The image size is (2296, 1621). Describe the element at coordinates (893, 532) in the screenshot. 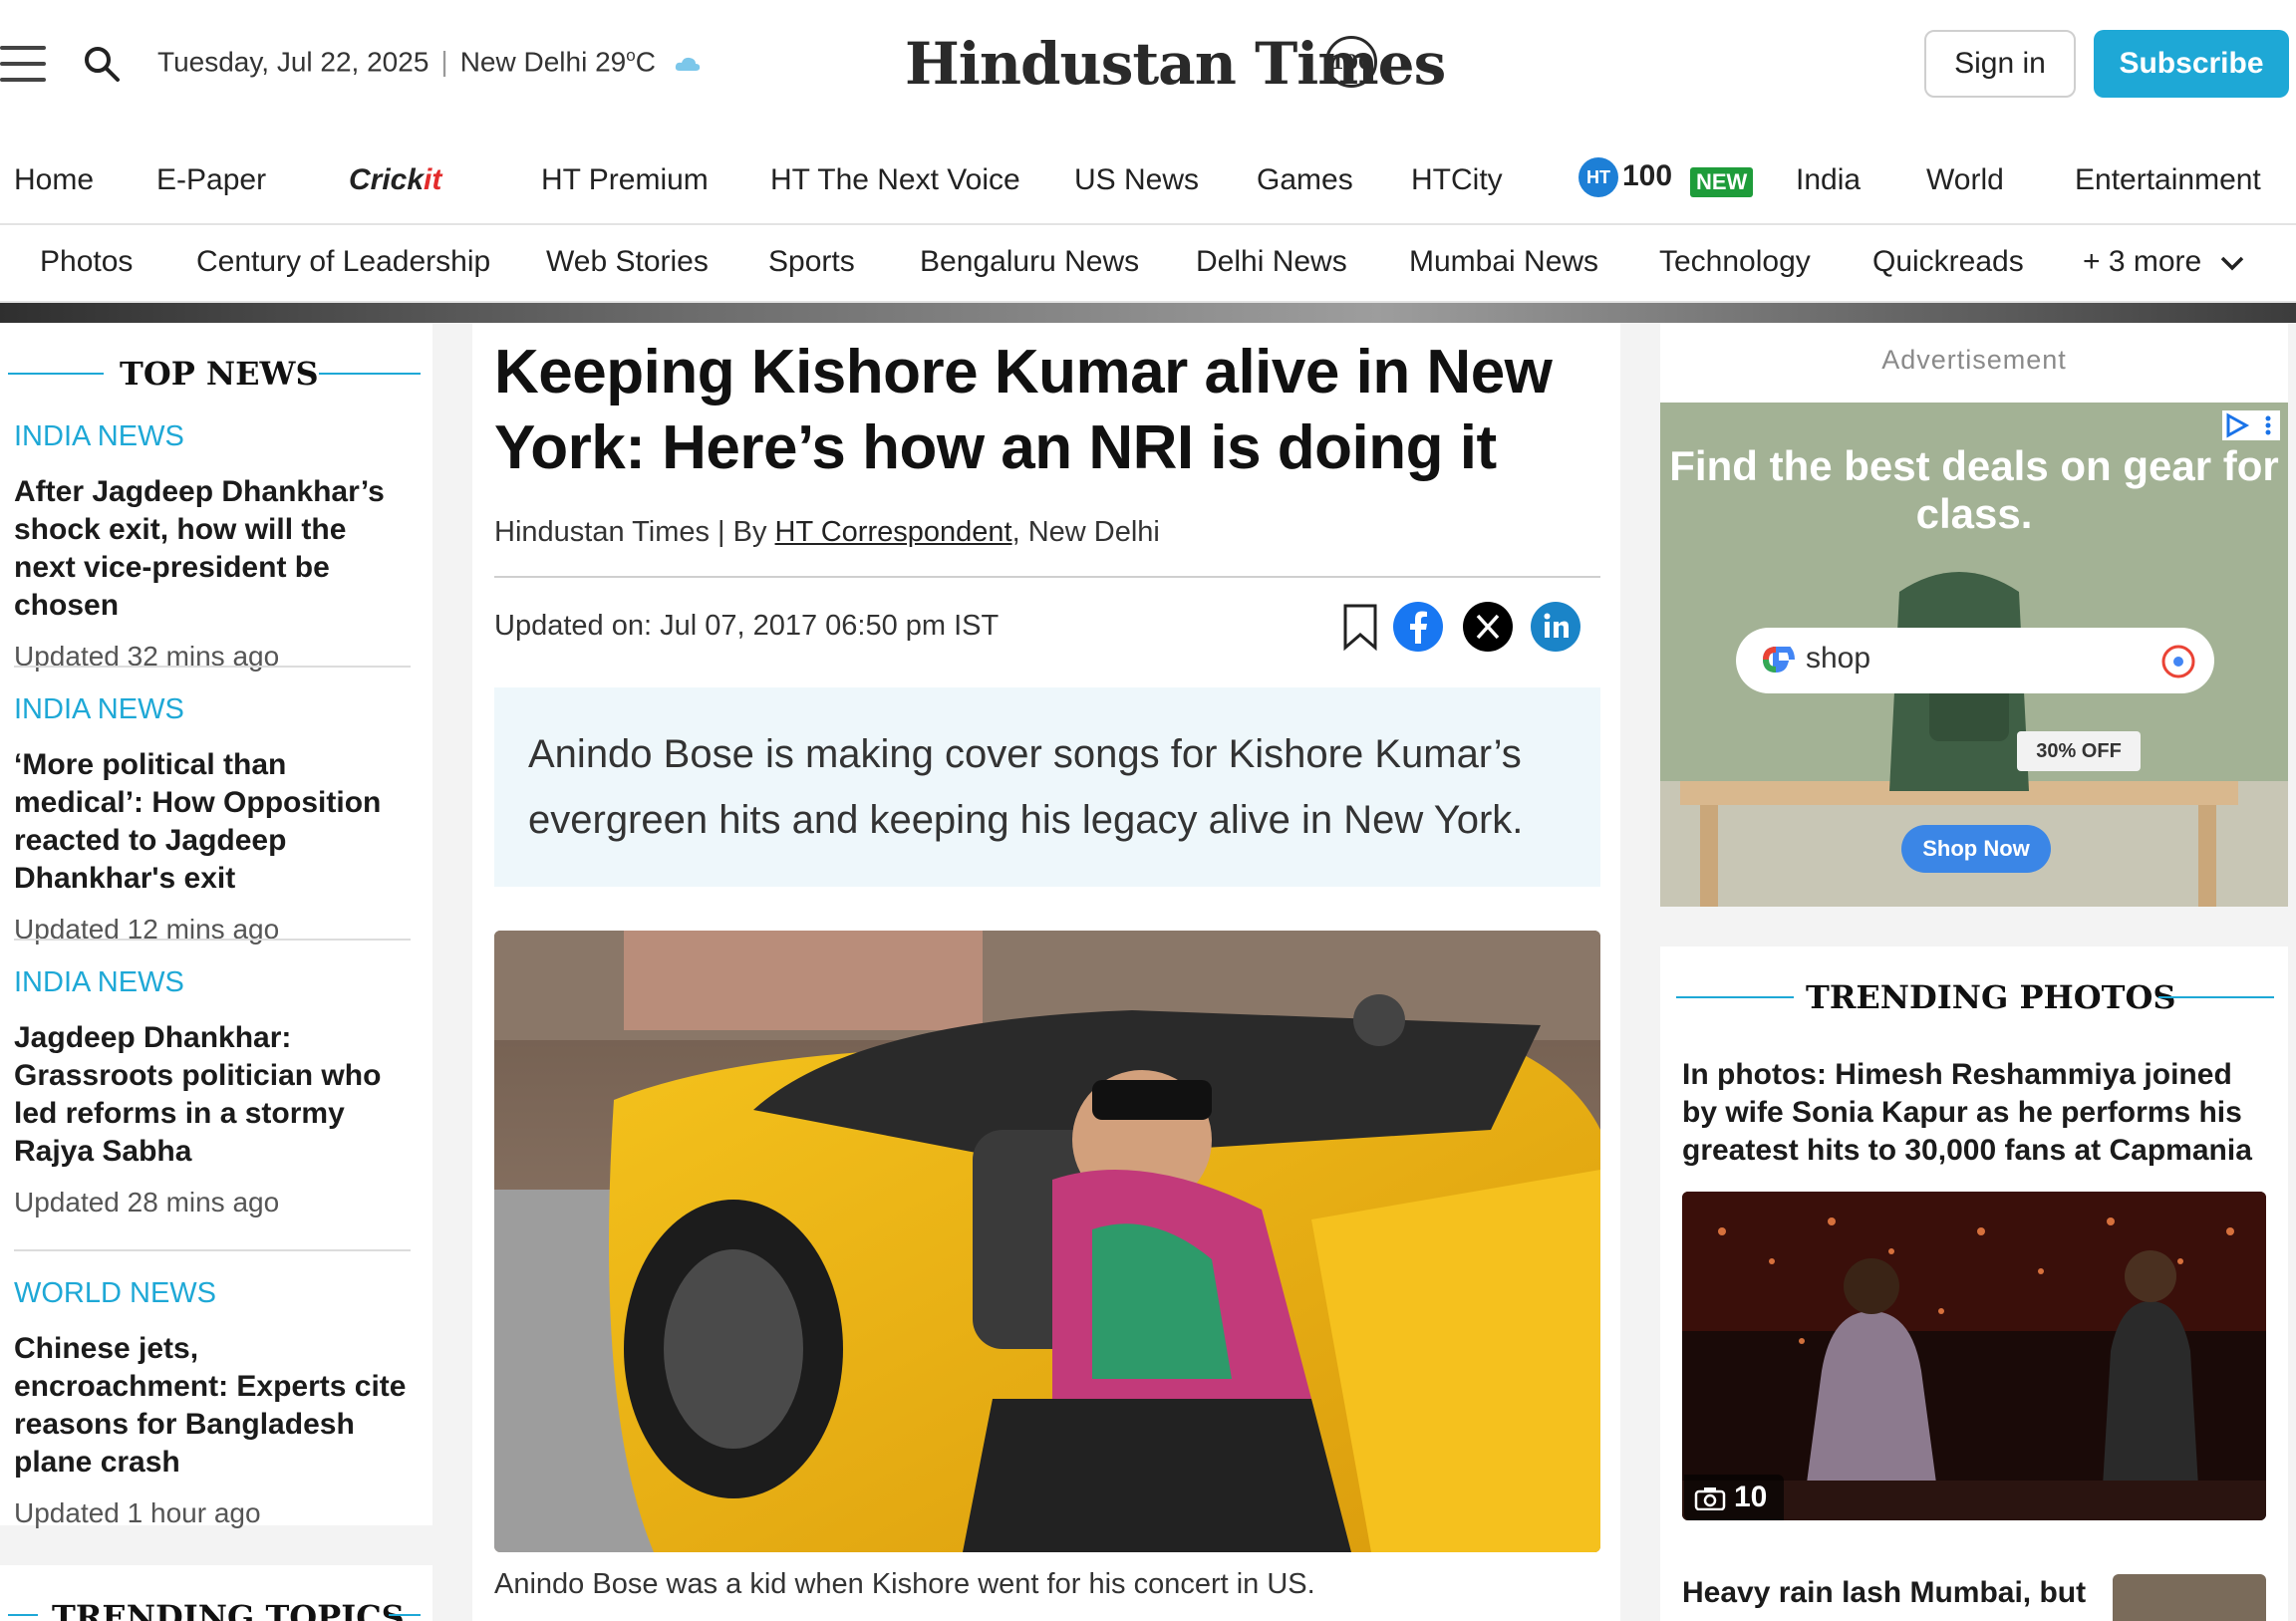

I see `author-link: HT Correspondent` at that location.